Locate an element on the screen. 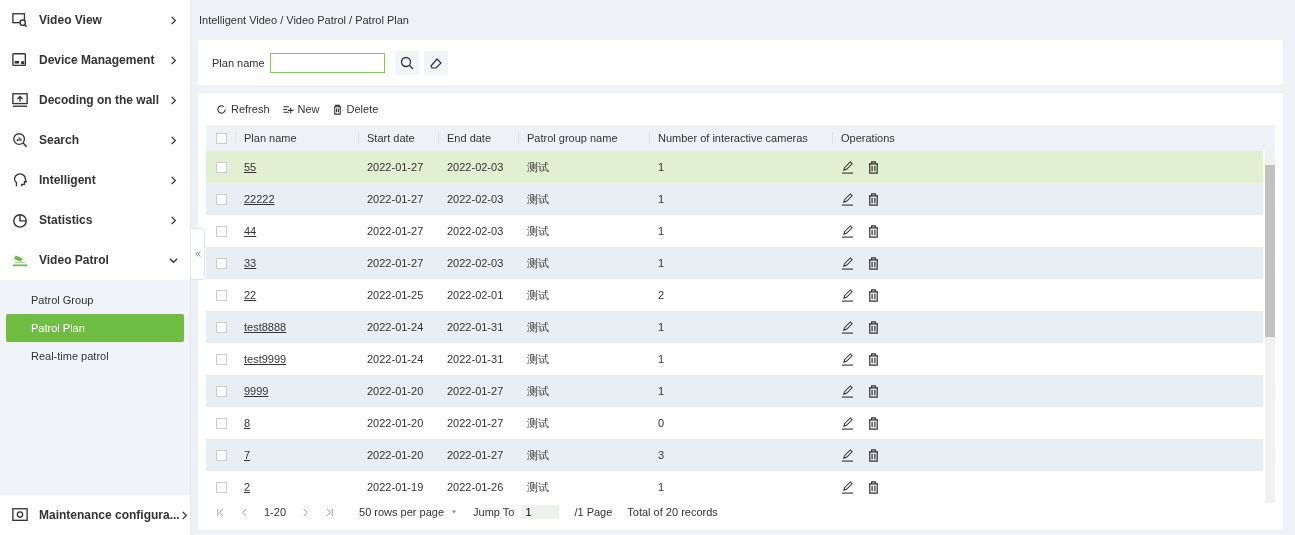 This screenshot has width=1295, height=535. table-cell-text: 2 is located at coordinates (662, 295).